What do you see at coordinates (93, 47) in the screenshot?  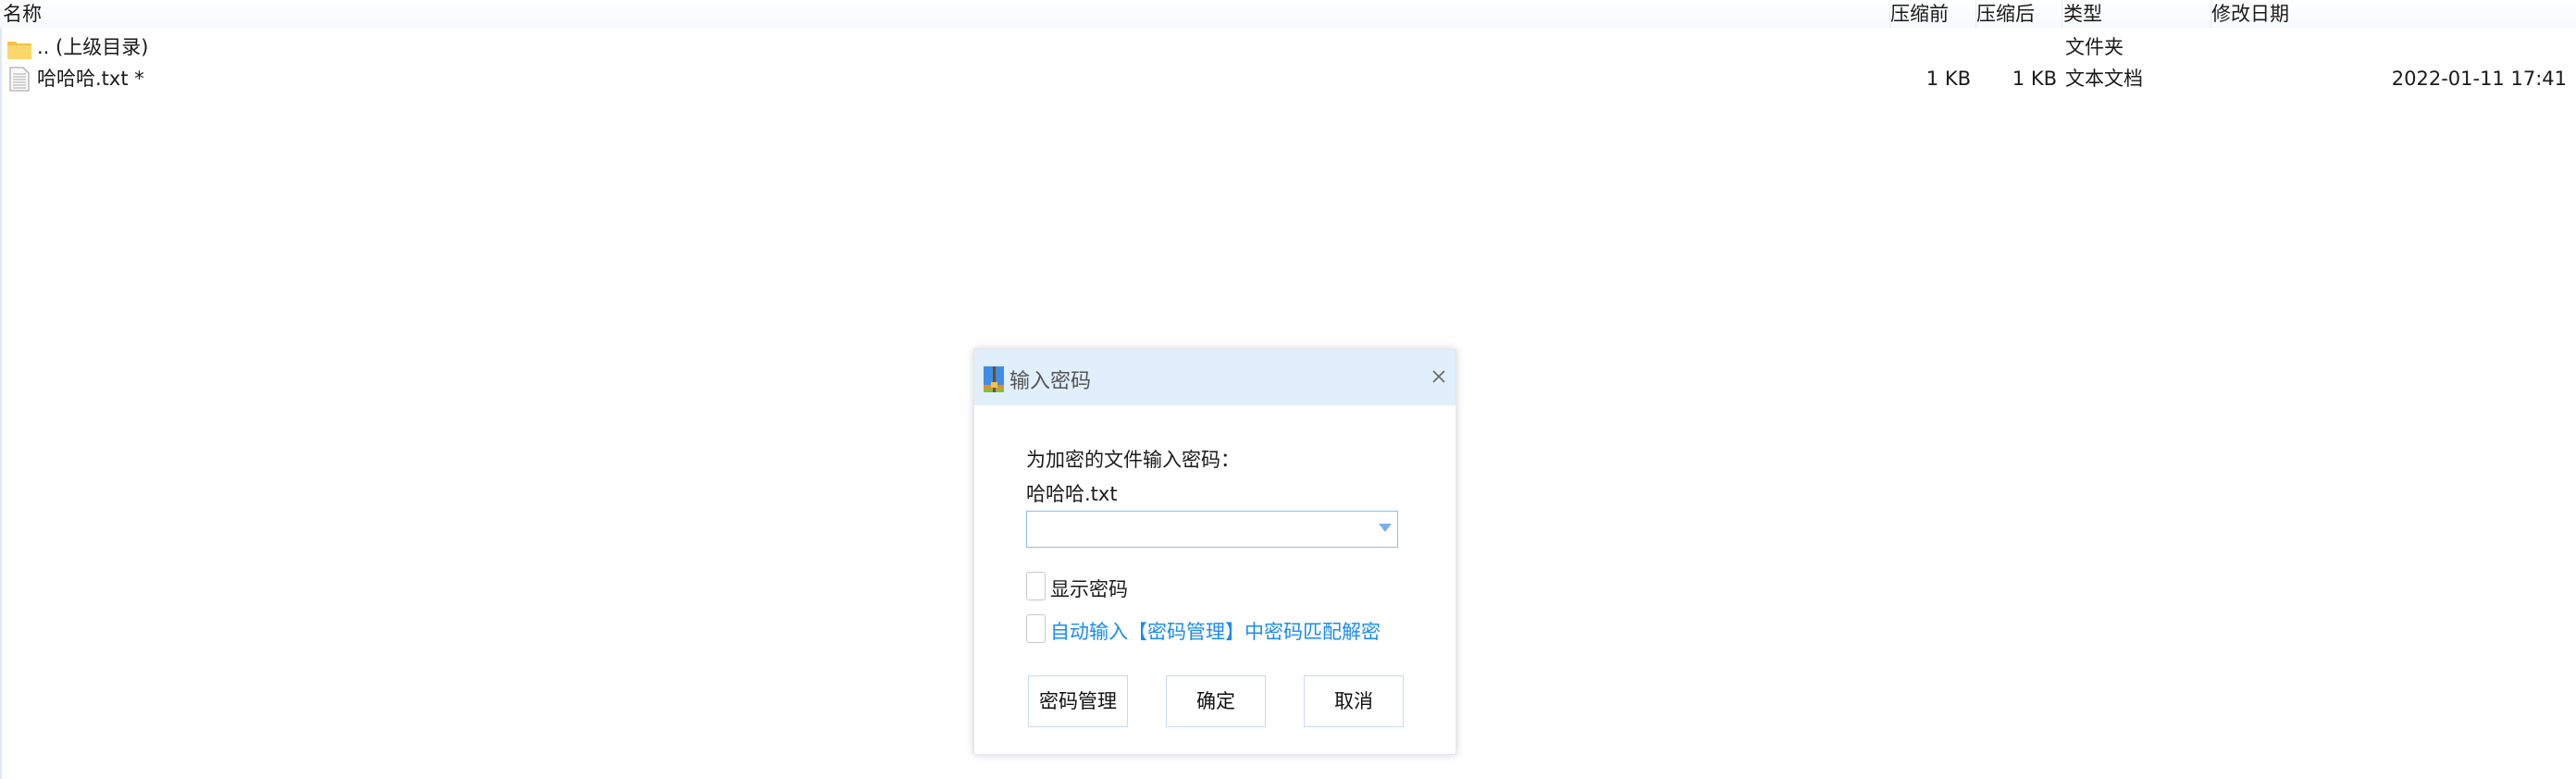 I see `file-name: .. (上级目录)` at bounding box center [93, 47].